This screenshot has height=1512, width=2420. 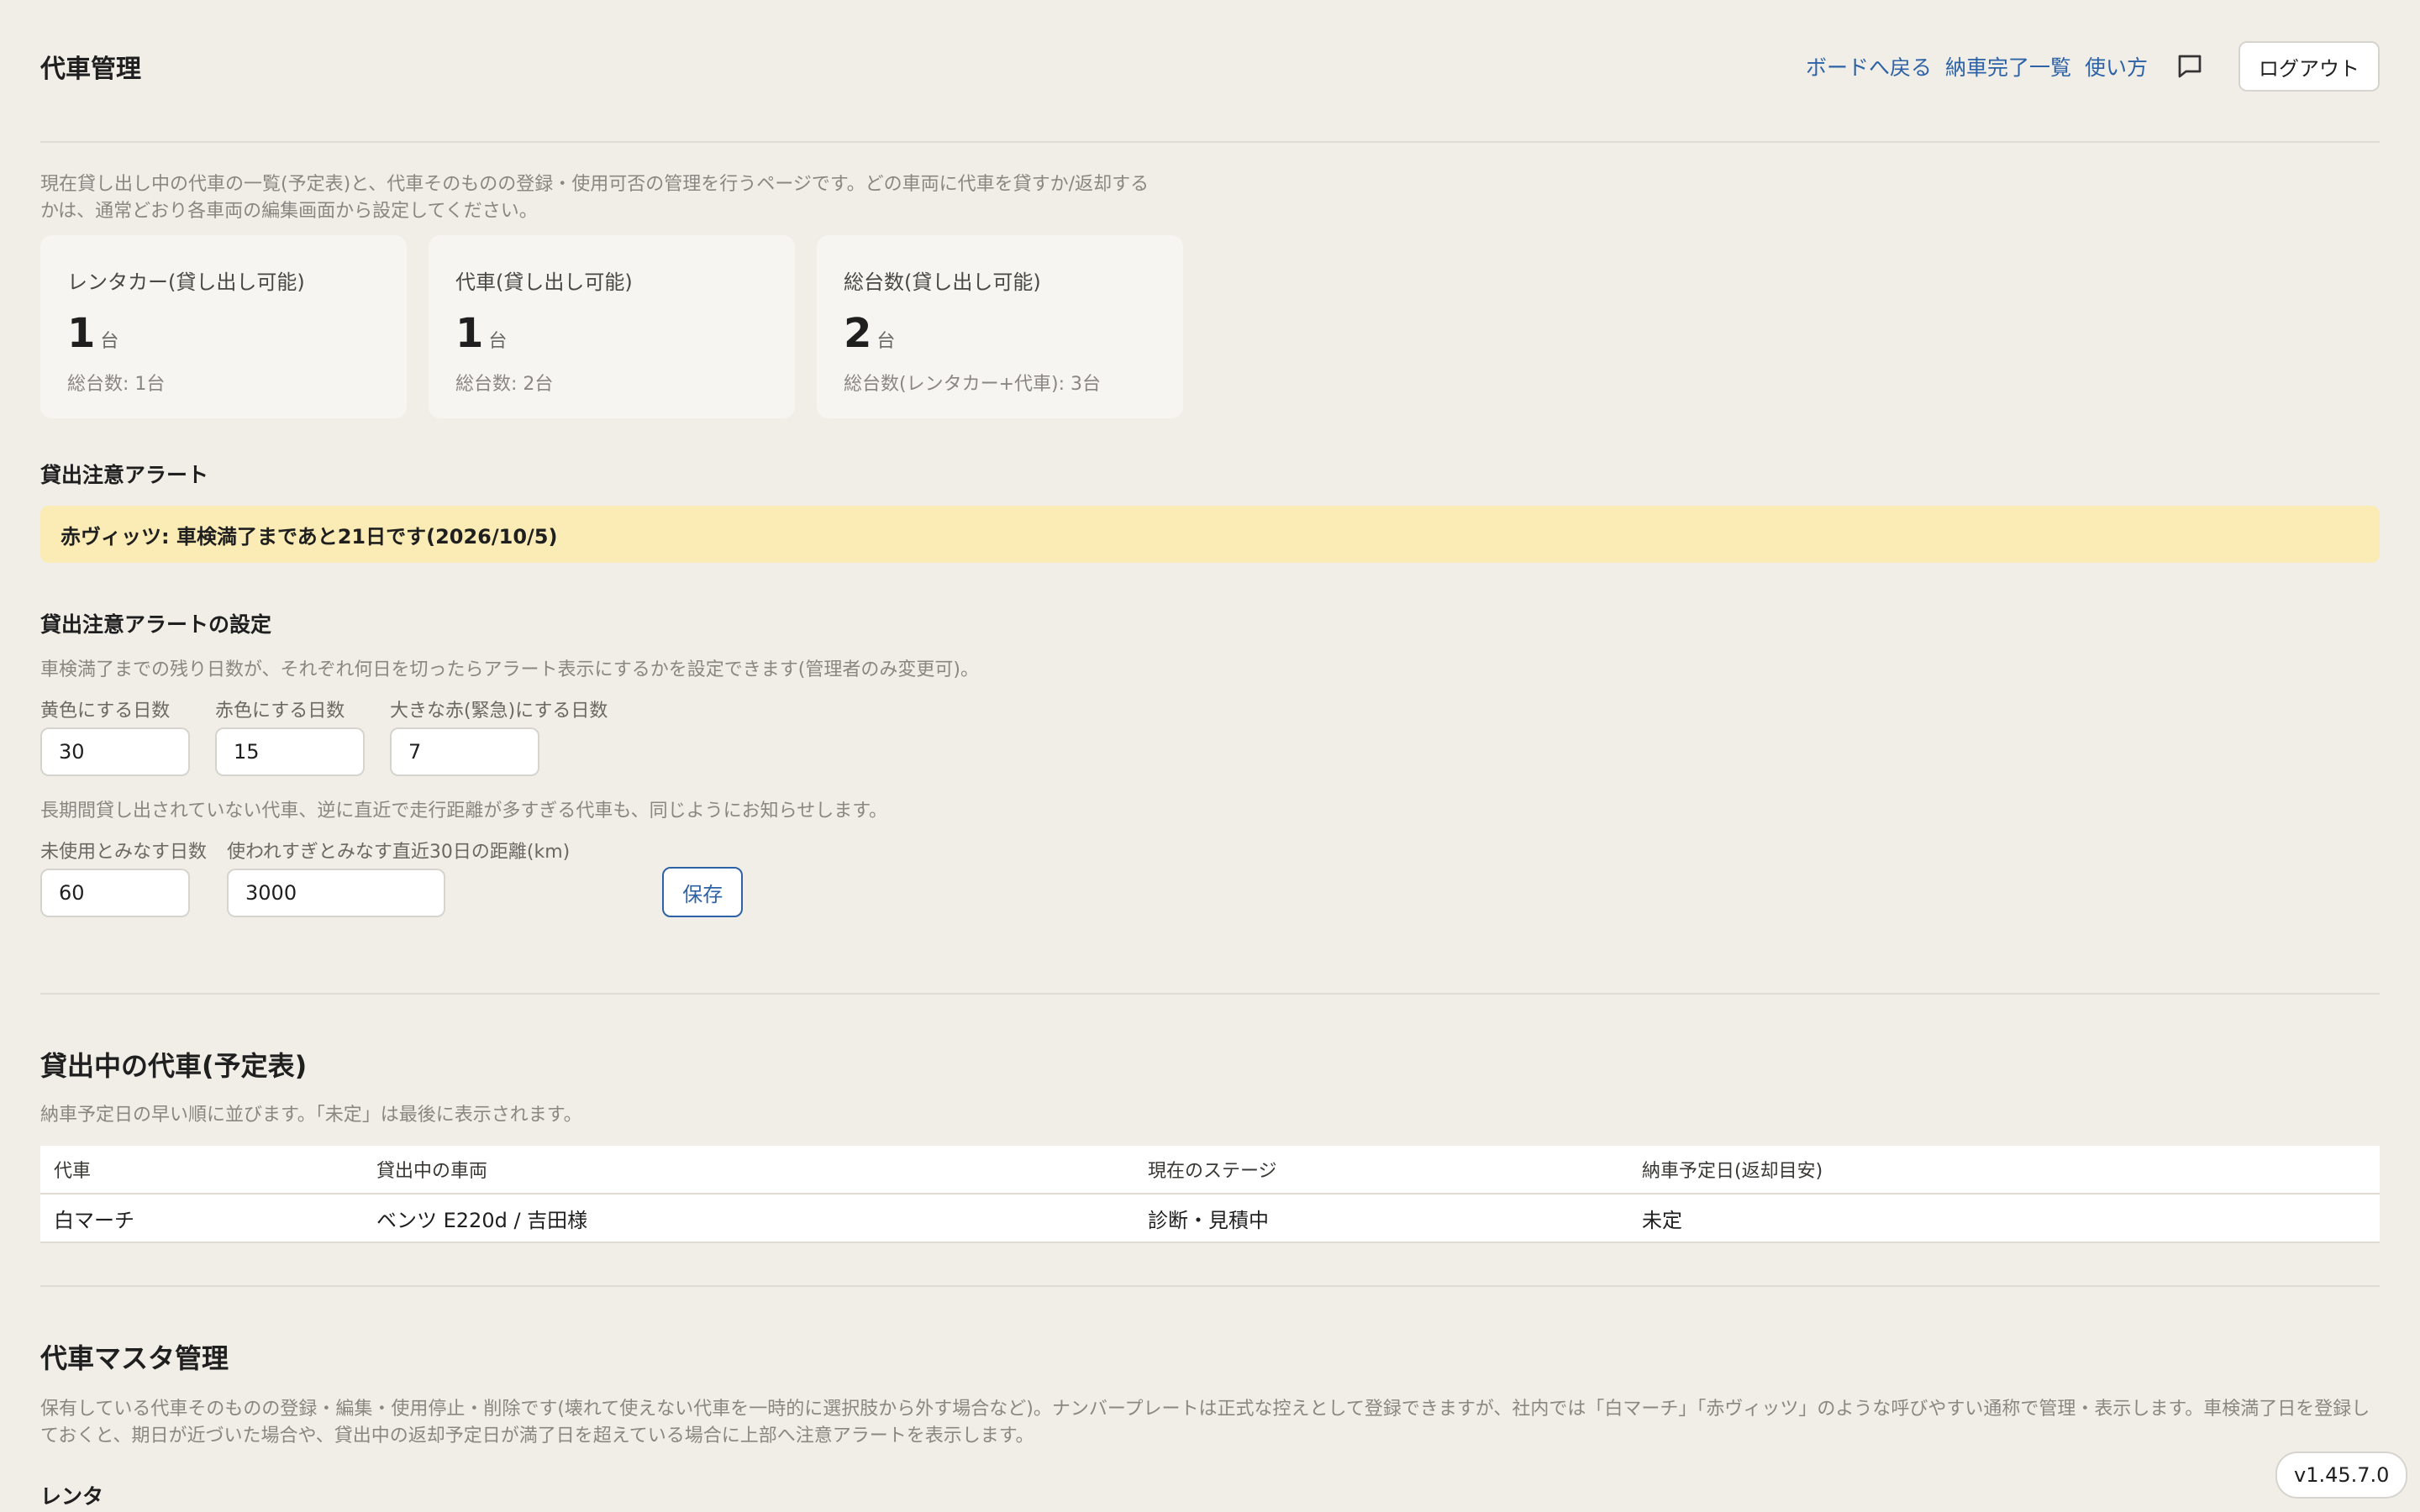 What do you see at coordinates (124, 475) in the screenshot?
I see `alert-section-title: 貸出注意アラート` at bounding box center [124, 475].